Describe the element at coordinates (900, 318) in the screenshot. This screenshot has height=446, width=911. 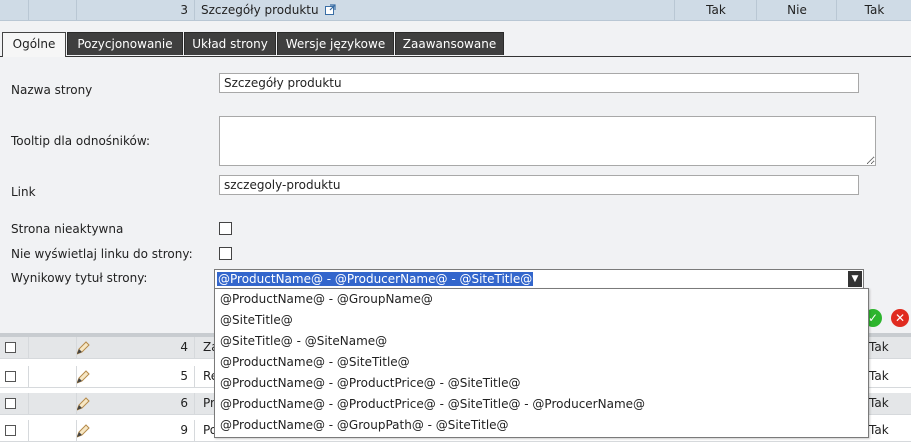
I see `cancel-icon: ✕` at that location.